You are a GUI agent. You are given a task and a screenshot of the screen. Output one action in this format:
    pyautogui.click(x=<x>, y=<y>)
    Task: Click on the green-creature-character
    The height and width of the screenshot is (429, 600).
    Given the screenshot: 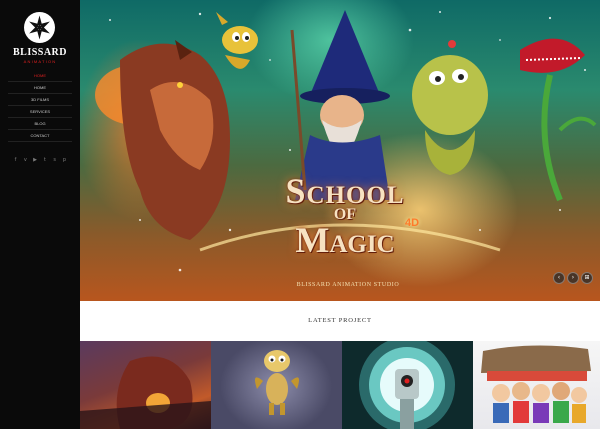 What is the action you would take?
    pyautogui.click(x=450, y=107)
    